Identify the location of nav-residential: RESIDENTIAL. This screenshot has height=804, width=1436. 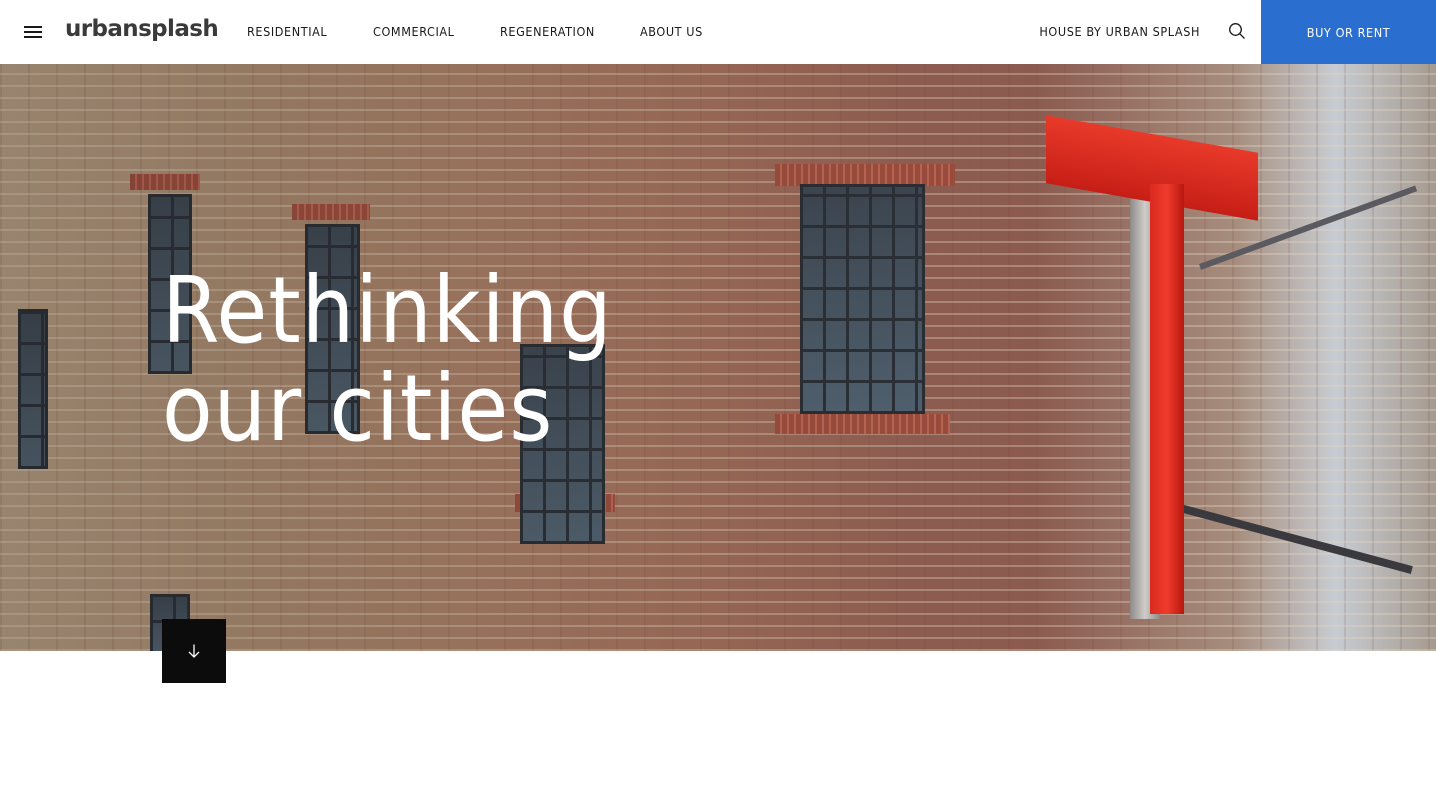
(287, 32).